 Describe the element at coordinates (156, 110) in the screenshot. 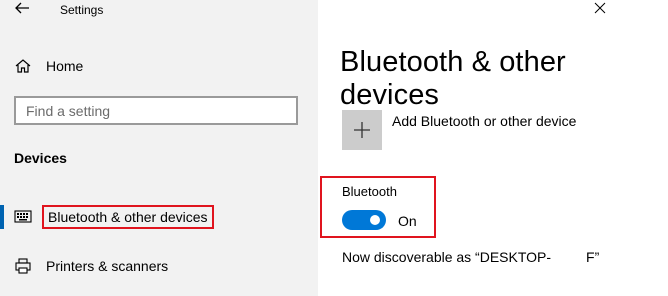

I see `search-input: Find a setting` at that location.